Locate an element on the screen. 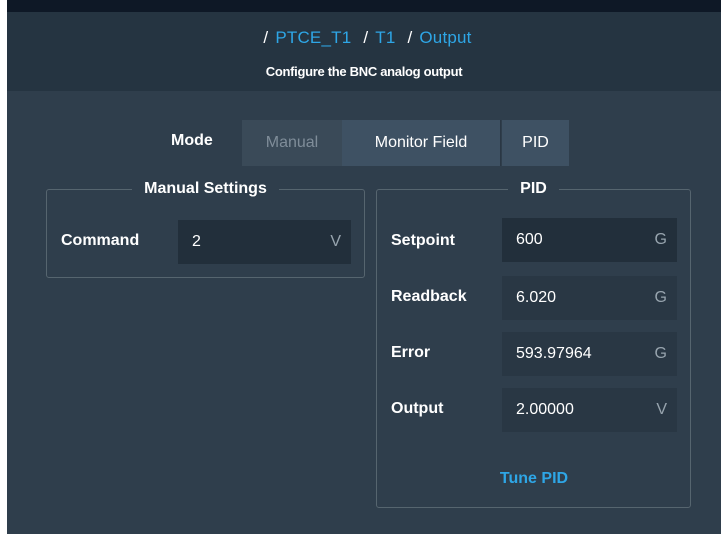 The width and height of the screenshot is (721, 534). readback-field: 6.020 G is located at coordinates (589, 298).